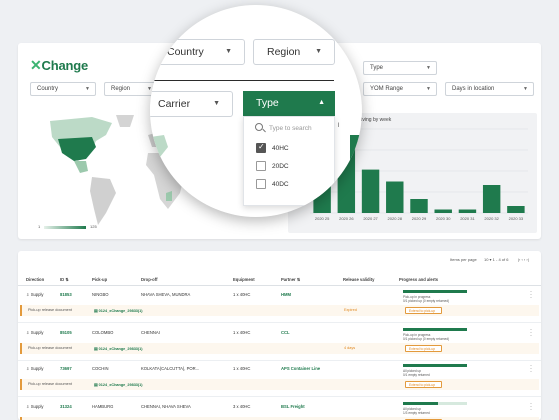  What do you see at coordinates (290, 279) in the screenshot?
I see `col-partner: Partner ⇅` at bounding box center [290, 279].